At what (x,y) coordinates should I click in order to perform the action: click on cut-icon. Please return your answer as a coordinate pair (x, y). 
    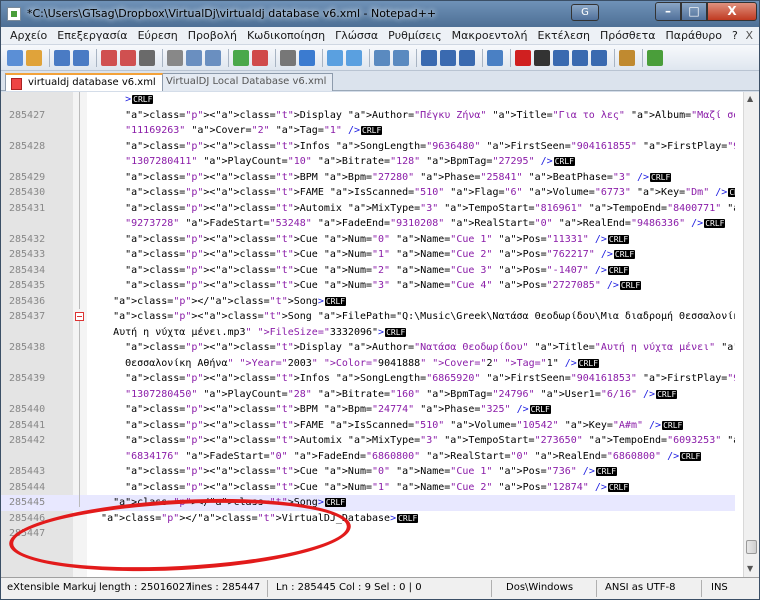
    Looking at the image, I should click on (175, 57).